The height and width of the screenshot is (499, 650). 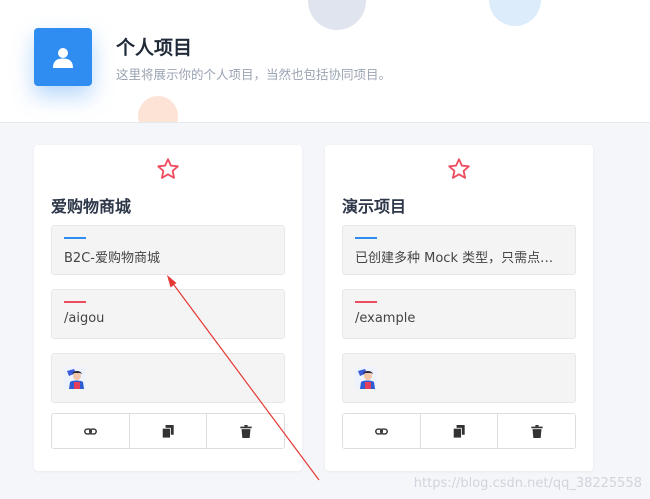 I want to click on project-name: 爱购物商城, so click(x=91, y=206).